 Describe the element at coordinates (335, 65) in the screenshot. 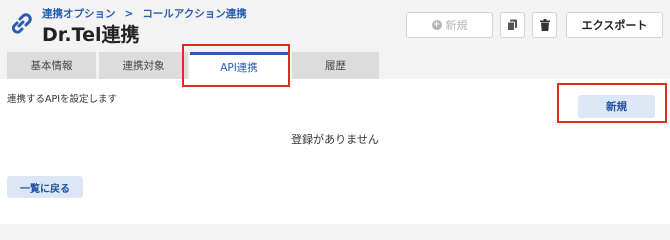

I see `tab-history: 履歴` at that location.